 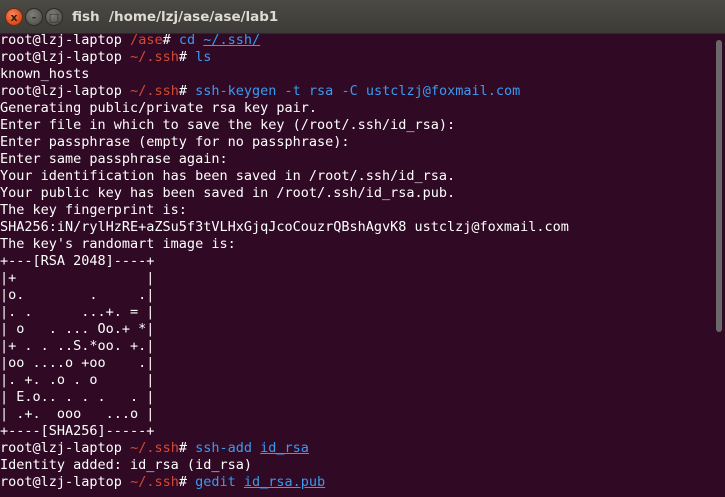 What do you see at coordinates (45, 74) in the screenshot?
I see `output-line: known_hosts` at bounding box center [45, 74].